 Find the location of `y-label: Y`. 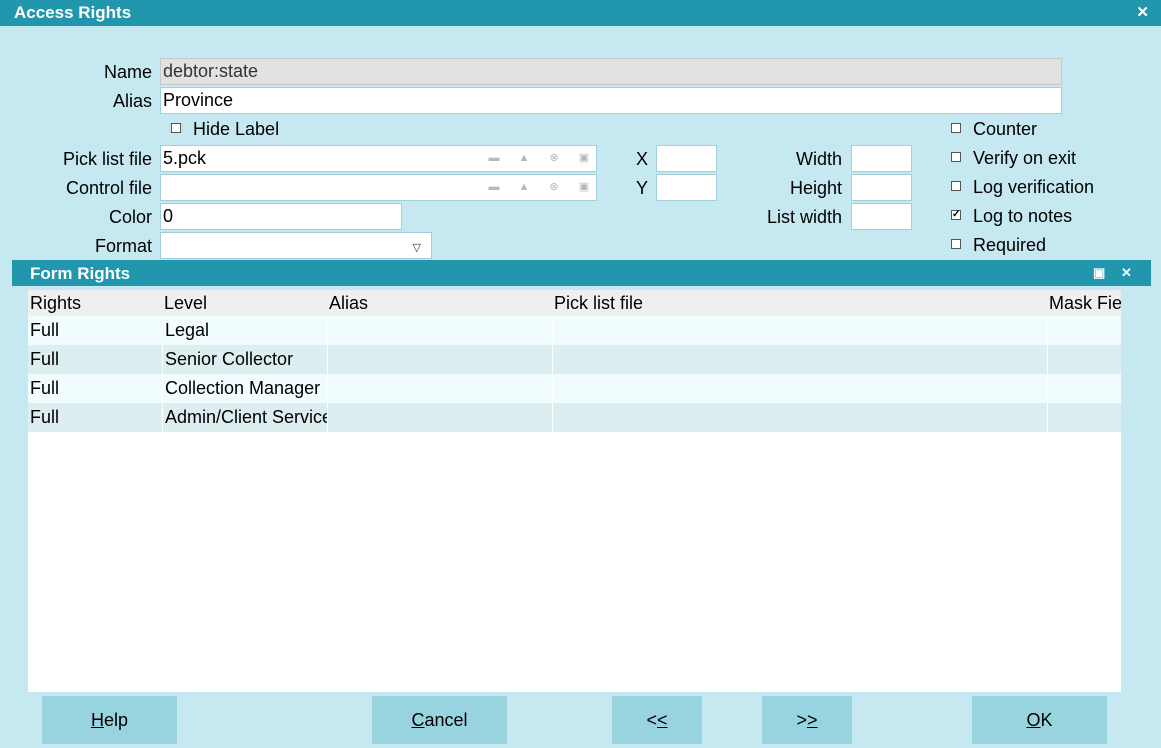

y-label: Y is located at coordinates (641, 188).